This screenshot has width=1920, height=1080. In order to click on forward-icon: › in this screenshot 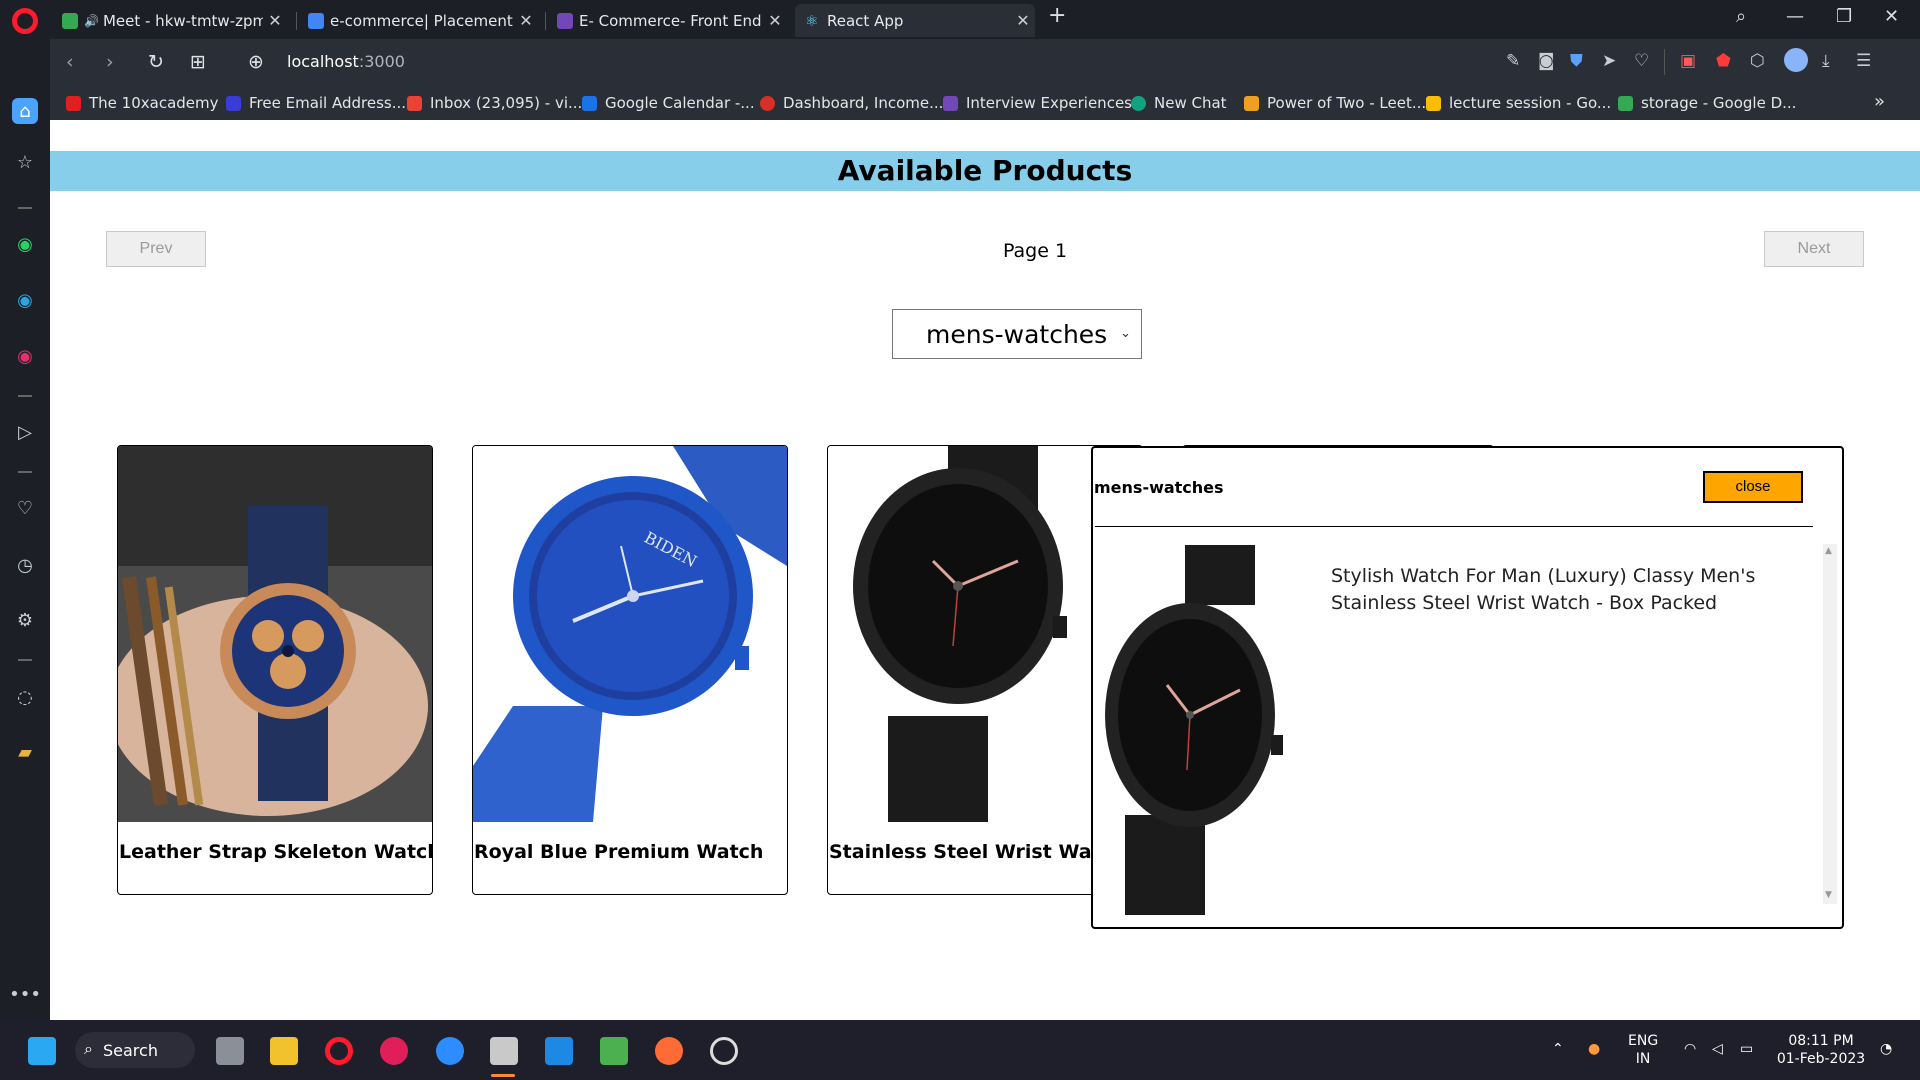, I will do `click(110, 62)`.